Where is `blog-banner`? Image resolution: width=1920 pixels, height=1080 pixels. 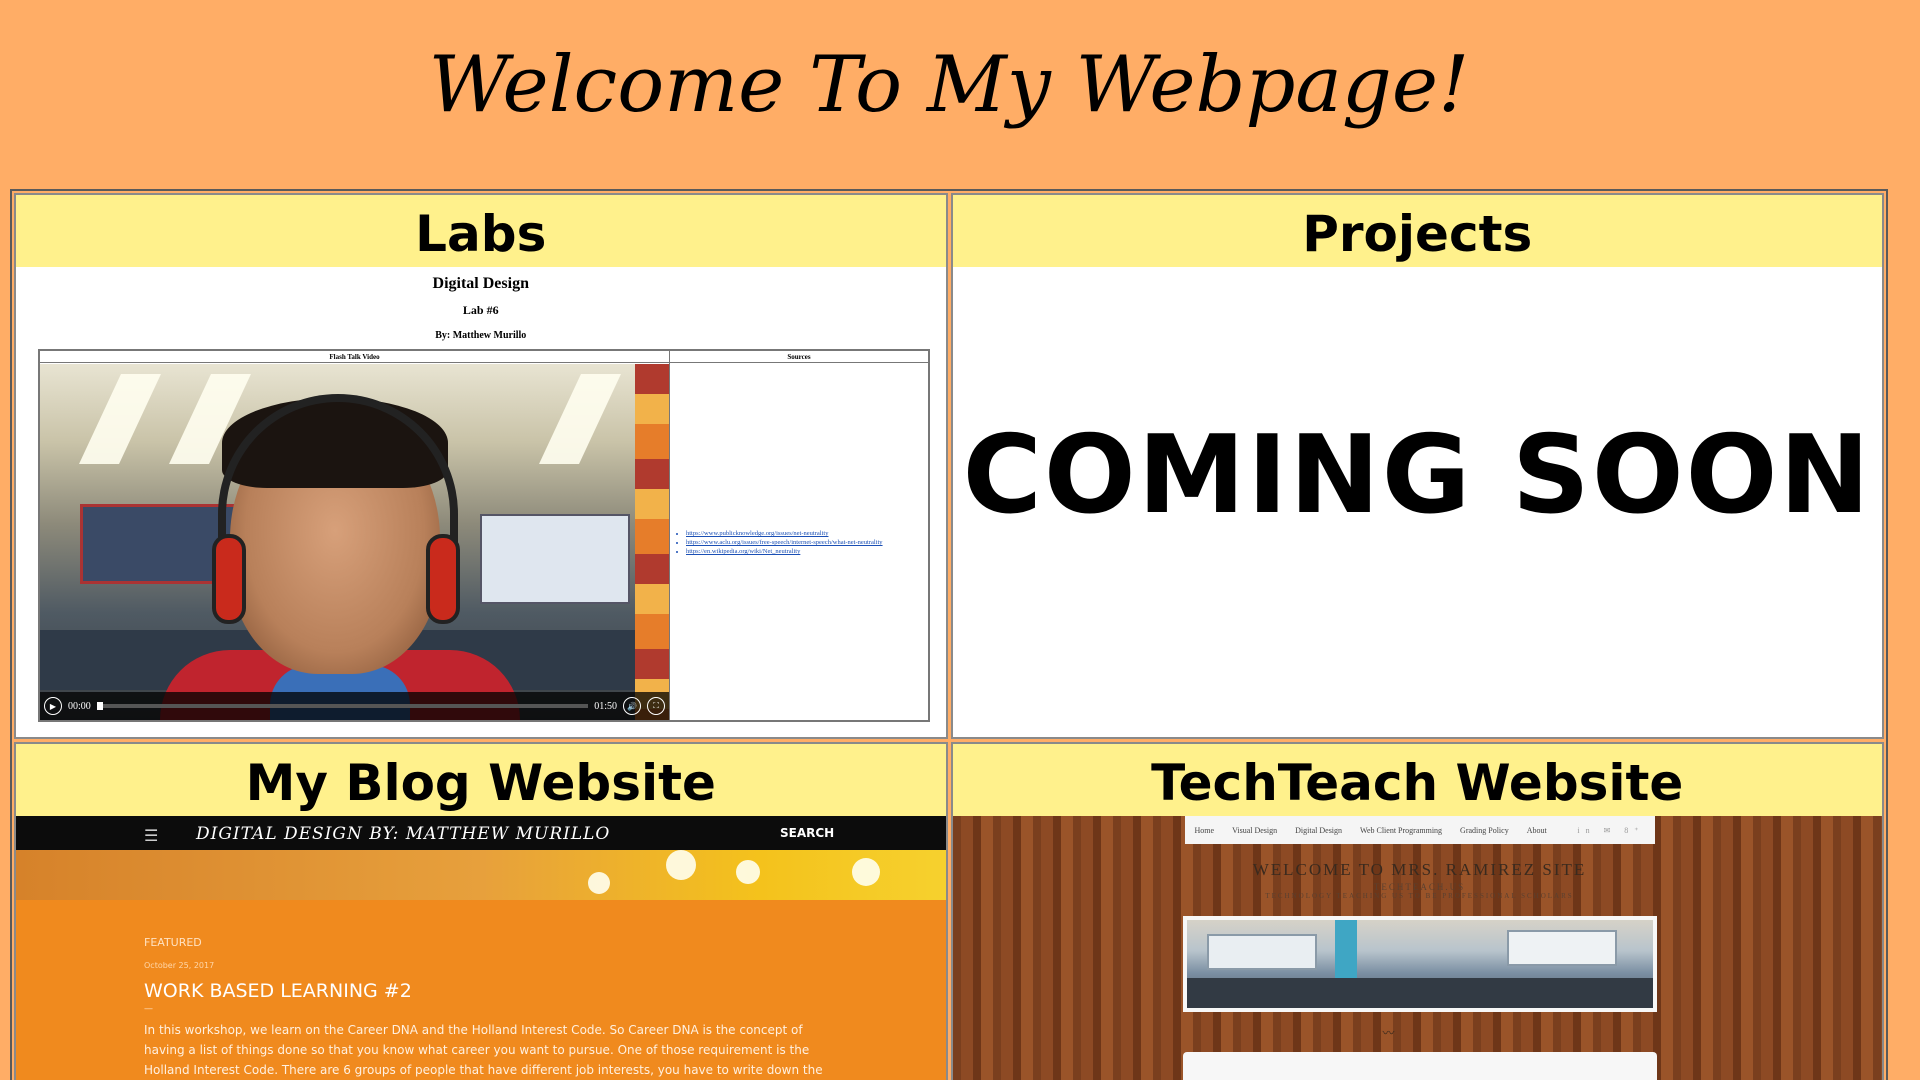
blog-banner is located at coordinates (481, 875).